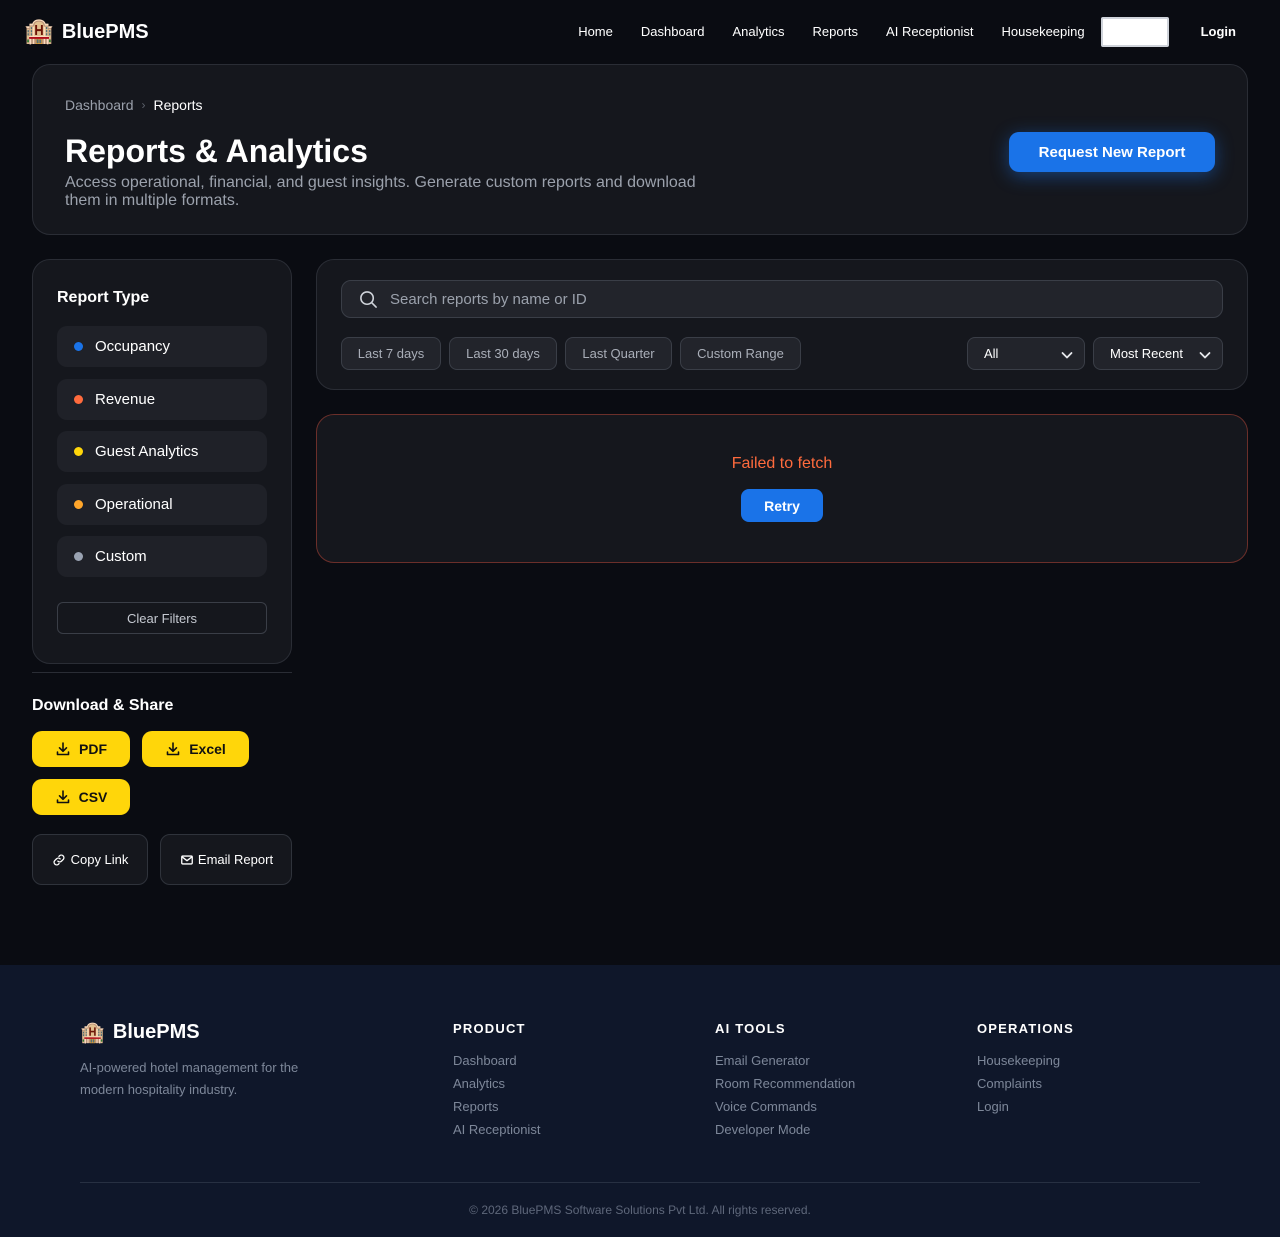 This screenshot has height=1237, width=1280. Describe the element at coordinates (1025, 1083) in the screenshot. I see `footer-link-complaints: Complaints` at that location.